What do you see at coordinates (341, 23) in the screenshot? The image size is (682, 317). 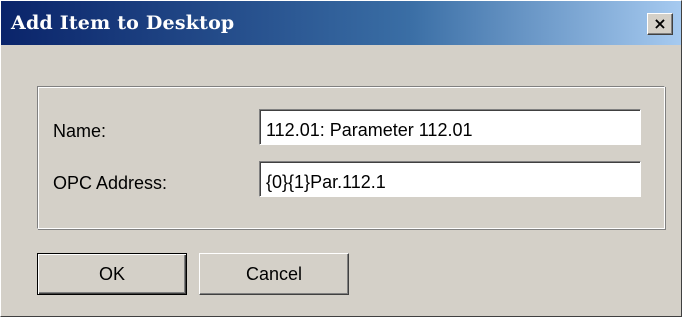 I see `title-bar: Add Item to Desktop ×` at bounding box center [341, 23].